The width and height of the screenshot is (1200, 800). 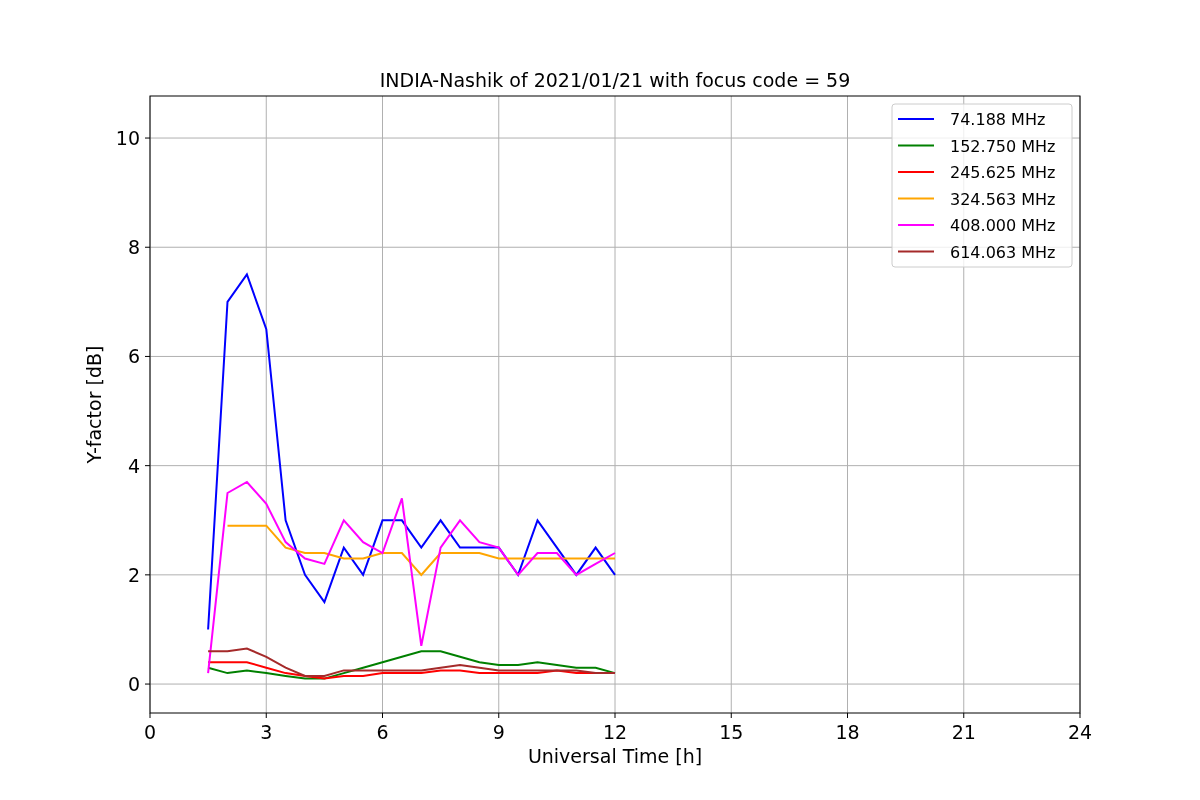 I want to click on x-tick-label: 9, so click(x=498, y=732).